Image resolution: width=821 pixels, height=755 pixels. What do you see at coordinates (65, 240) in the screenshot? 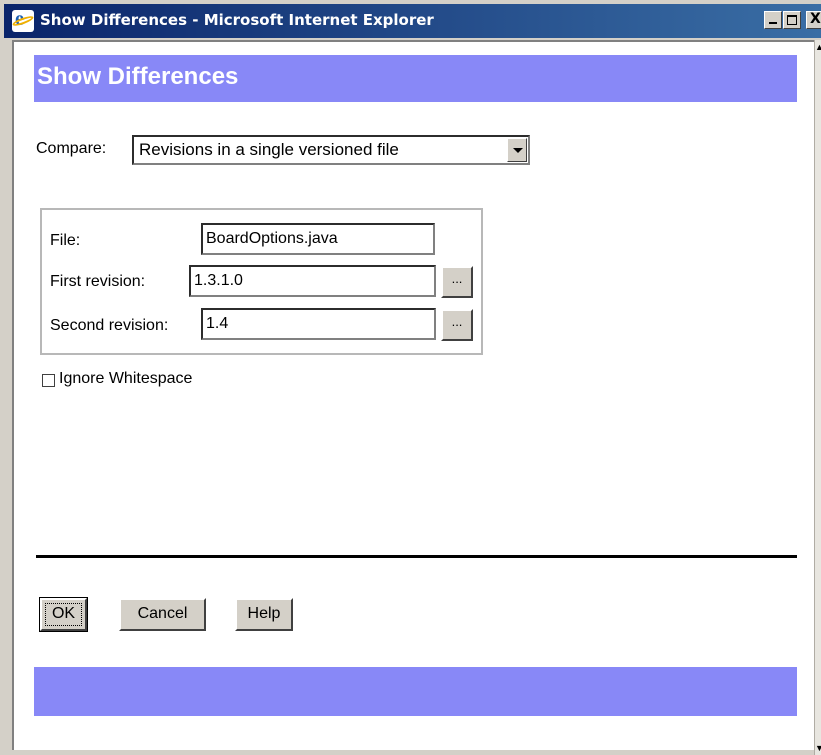
I see `file-label: File:` at bounding box center [65, 240].